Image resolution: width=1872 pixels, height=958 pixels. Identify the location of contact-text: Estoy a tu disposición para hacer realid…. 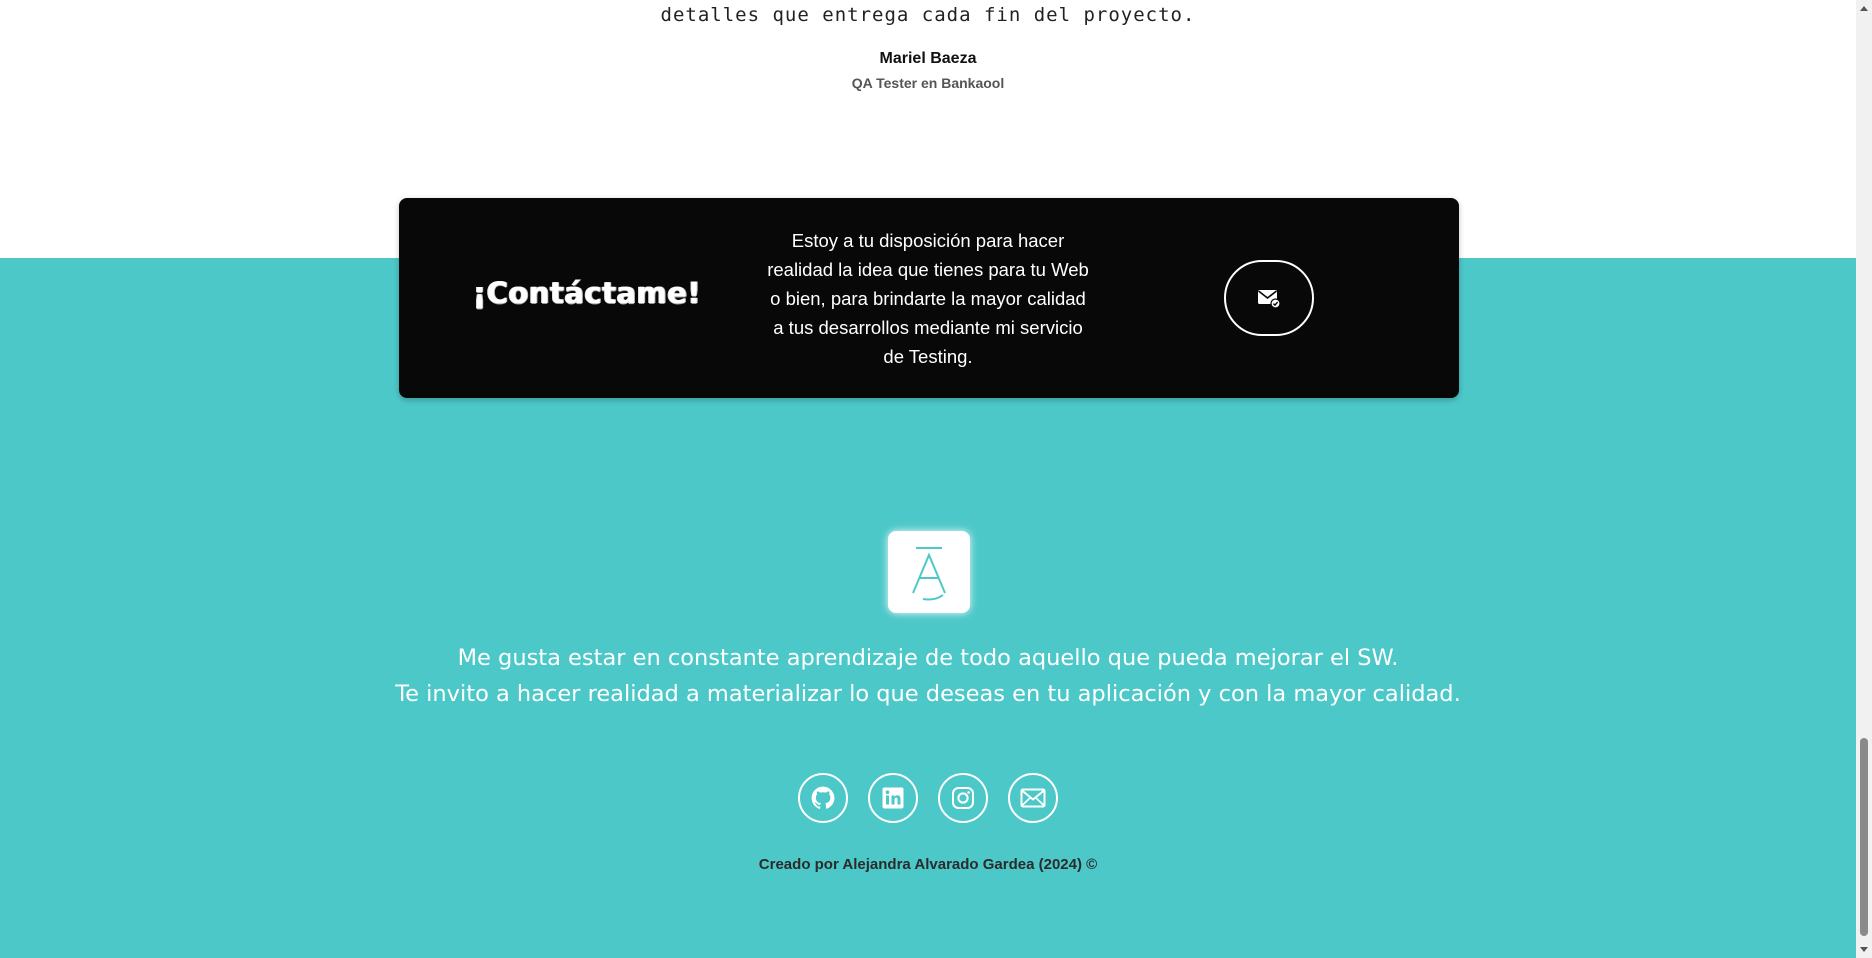
(928, 298).